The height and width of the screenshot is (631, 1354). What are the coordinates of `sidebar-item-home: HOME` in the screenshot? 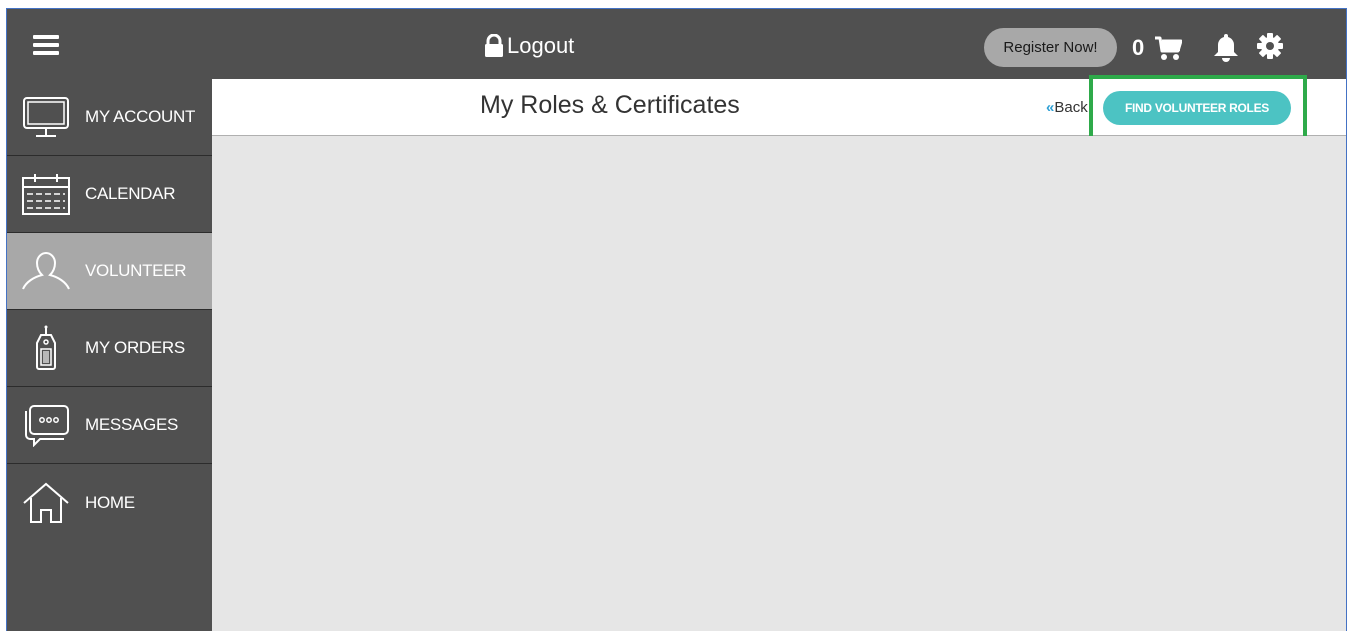 It's located at (109, 502).